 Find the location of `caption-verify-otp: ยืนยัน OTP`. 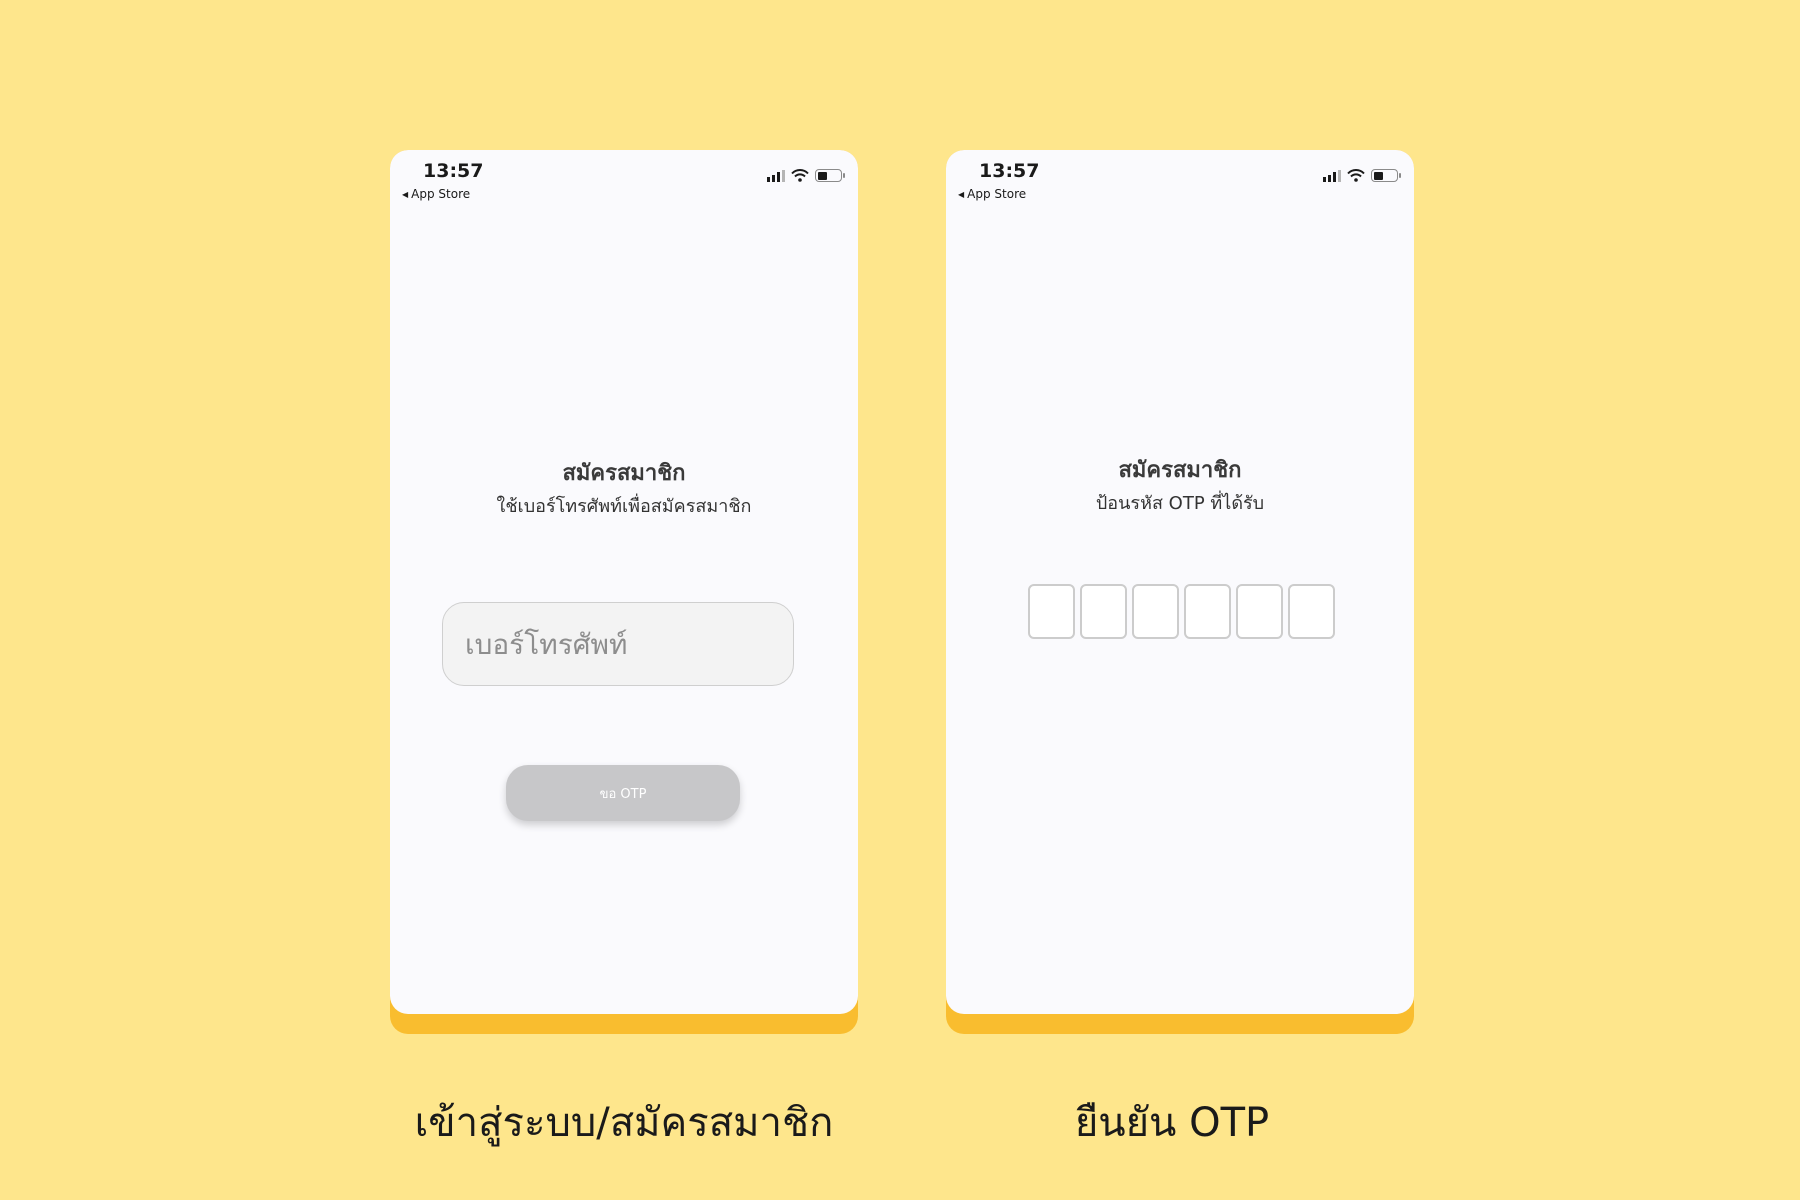

caption-verify-otp: ยืนยัน OTP is located at coordinates (1172, 1123).